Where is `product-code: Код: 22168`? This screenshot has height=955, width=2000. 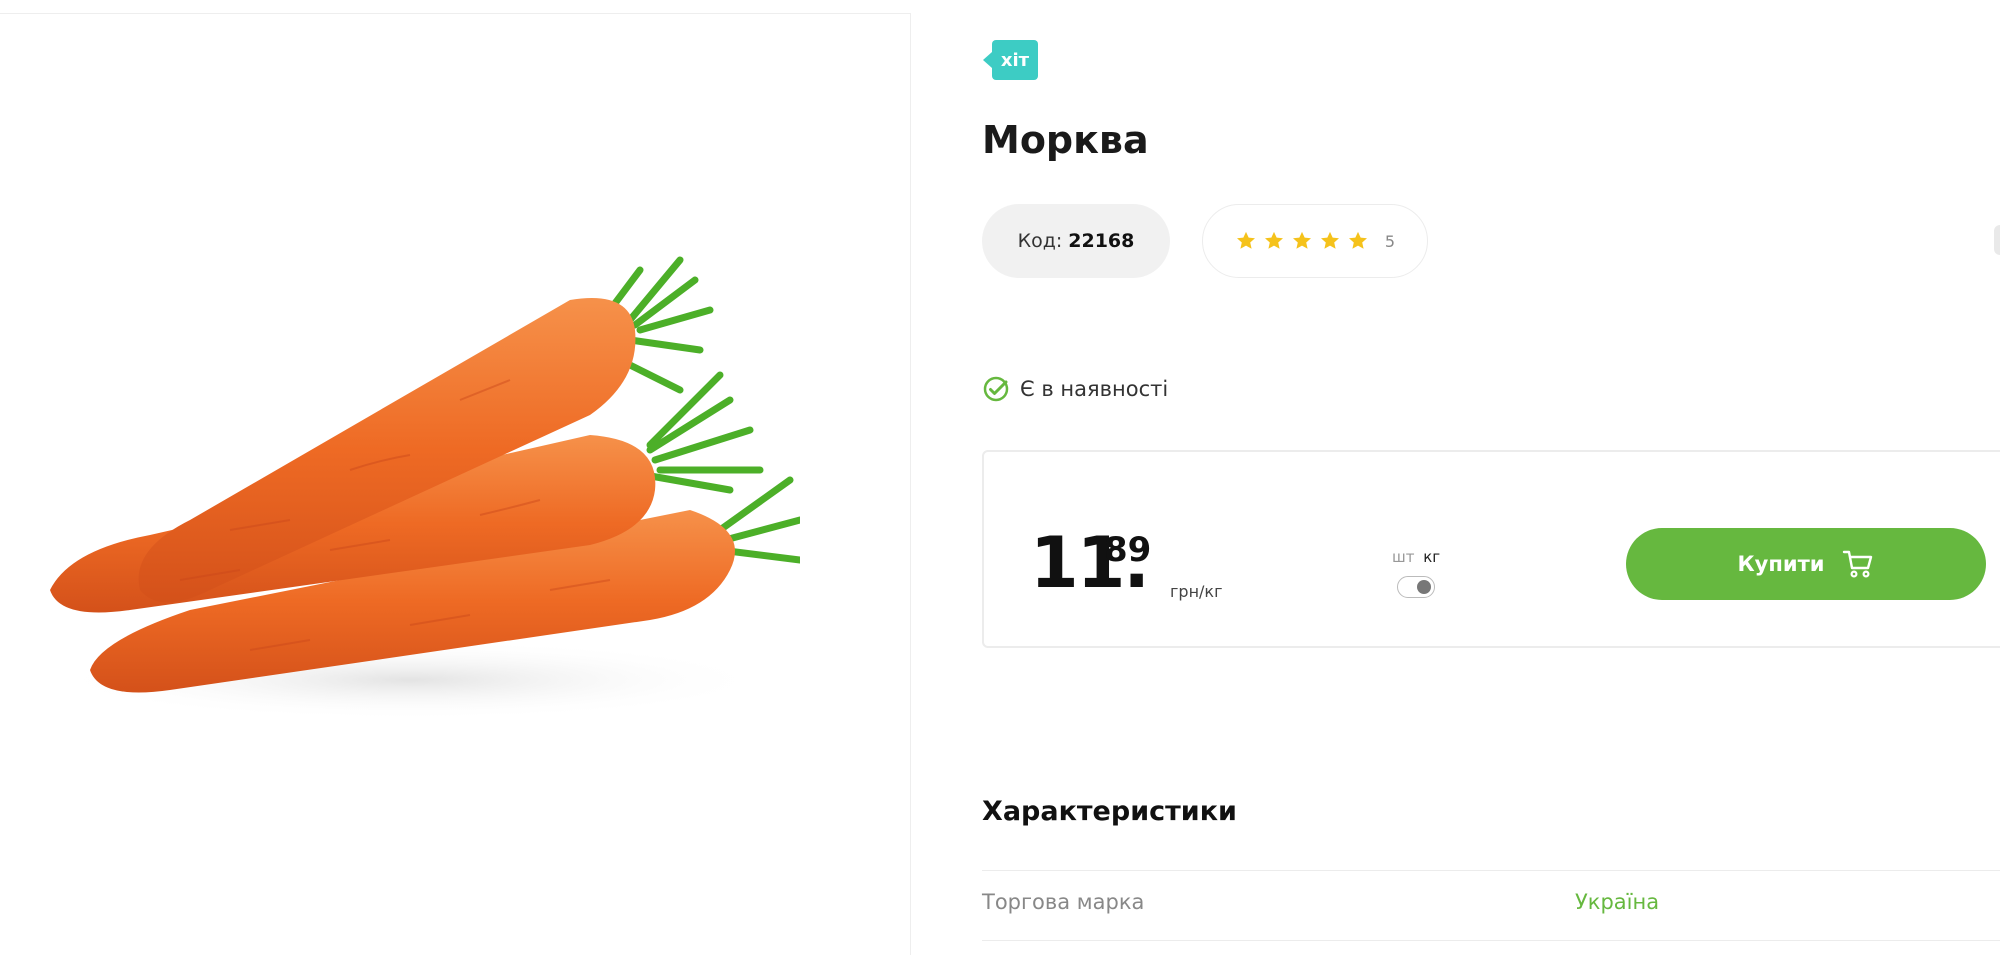
product-code: Код: 22168 is located at coordinates (1076, 241).